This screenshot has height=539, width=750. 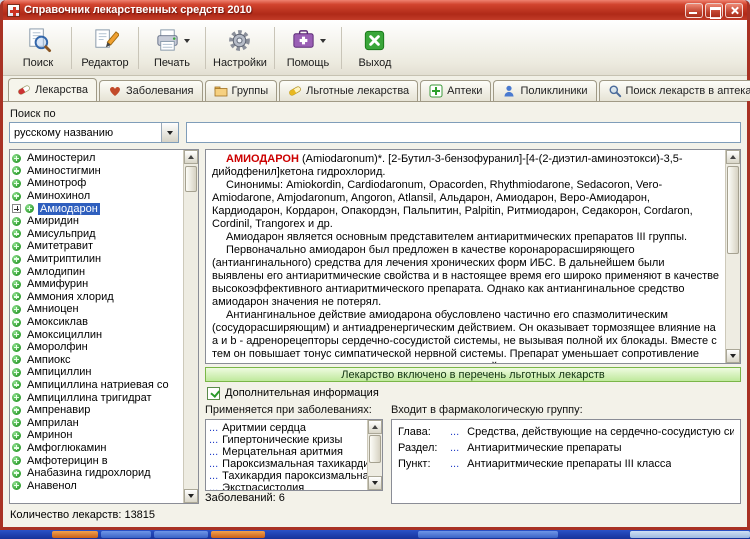 I want to click on search-mode-combobox: русскому названию, so click(x=94, y=132).